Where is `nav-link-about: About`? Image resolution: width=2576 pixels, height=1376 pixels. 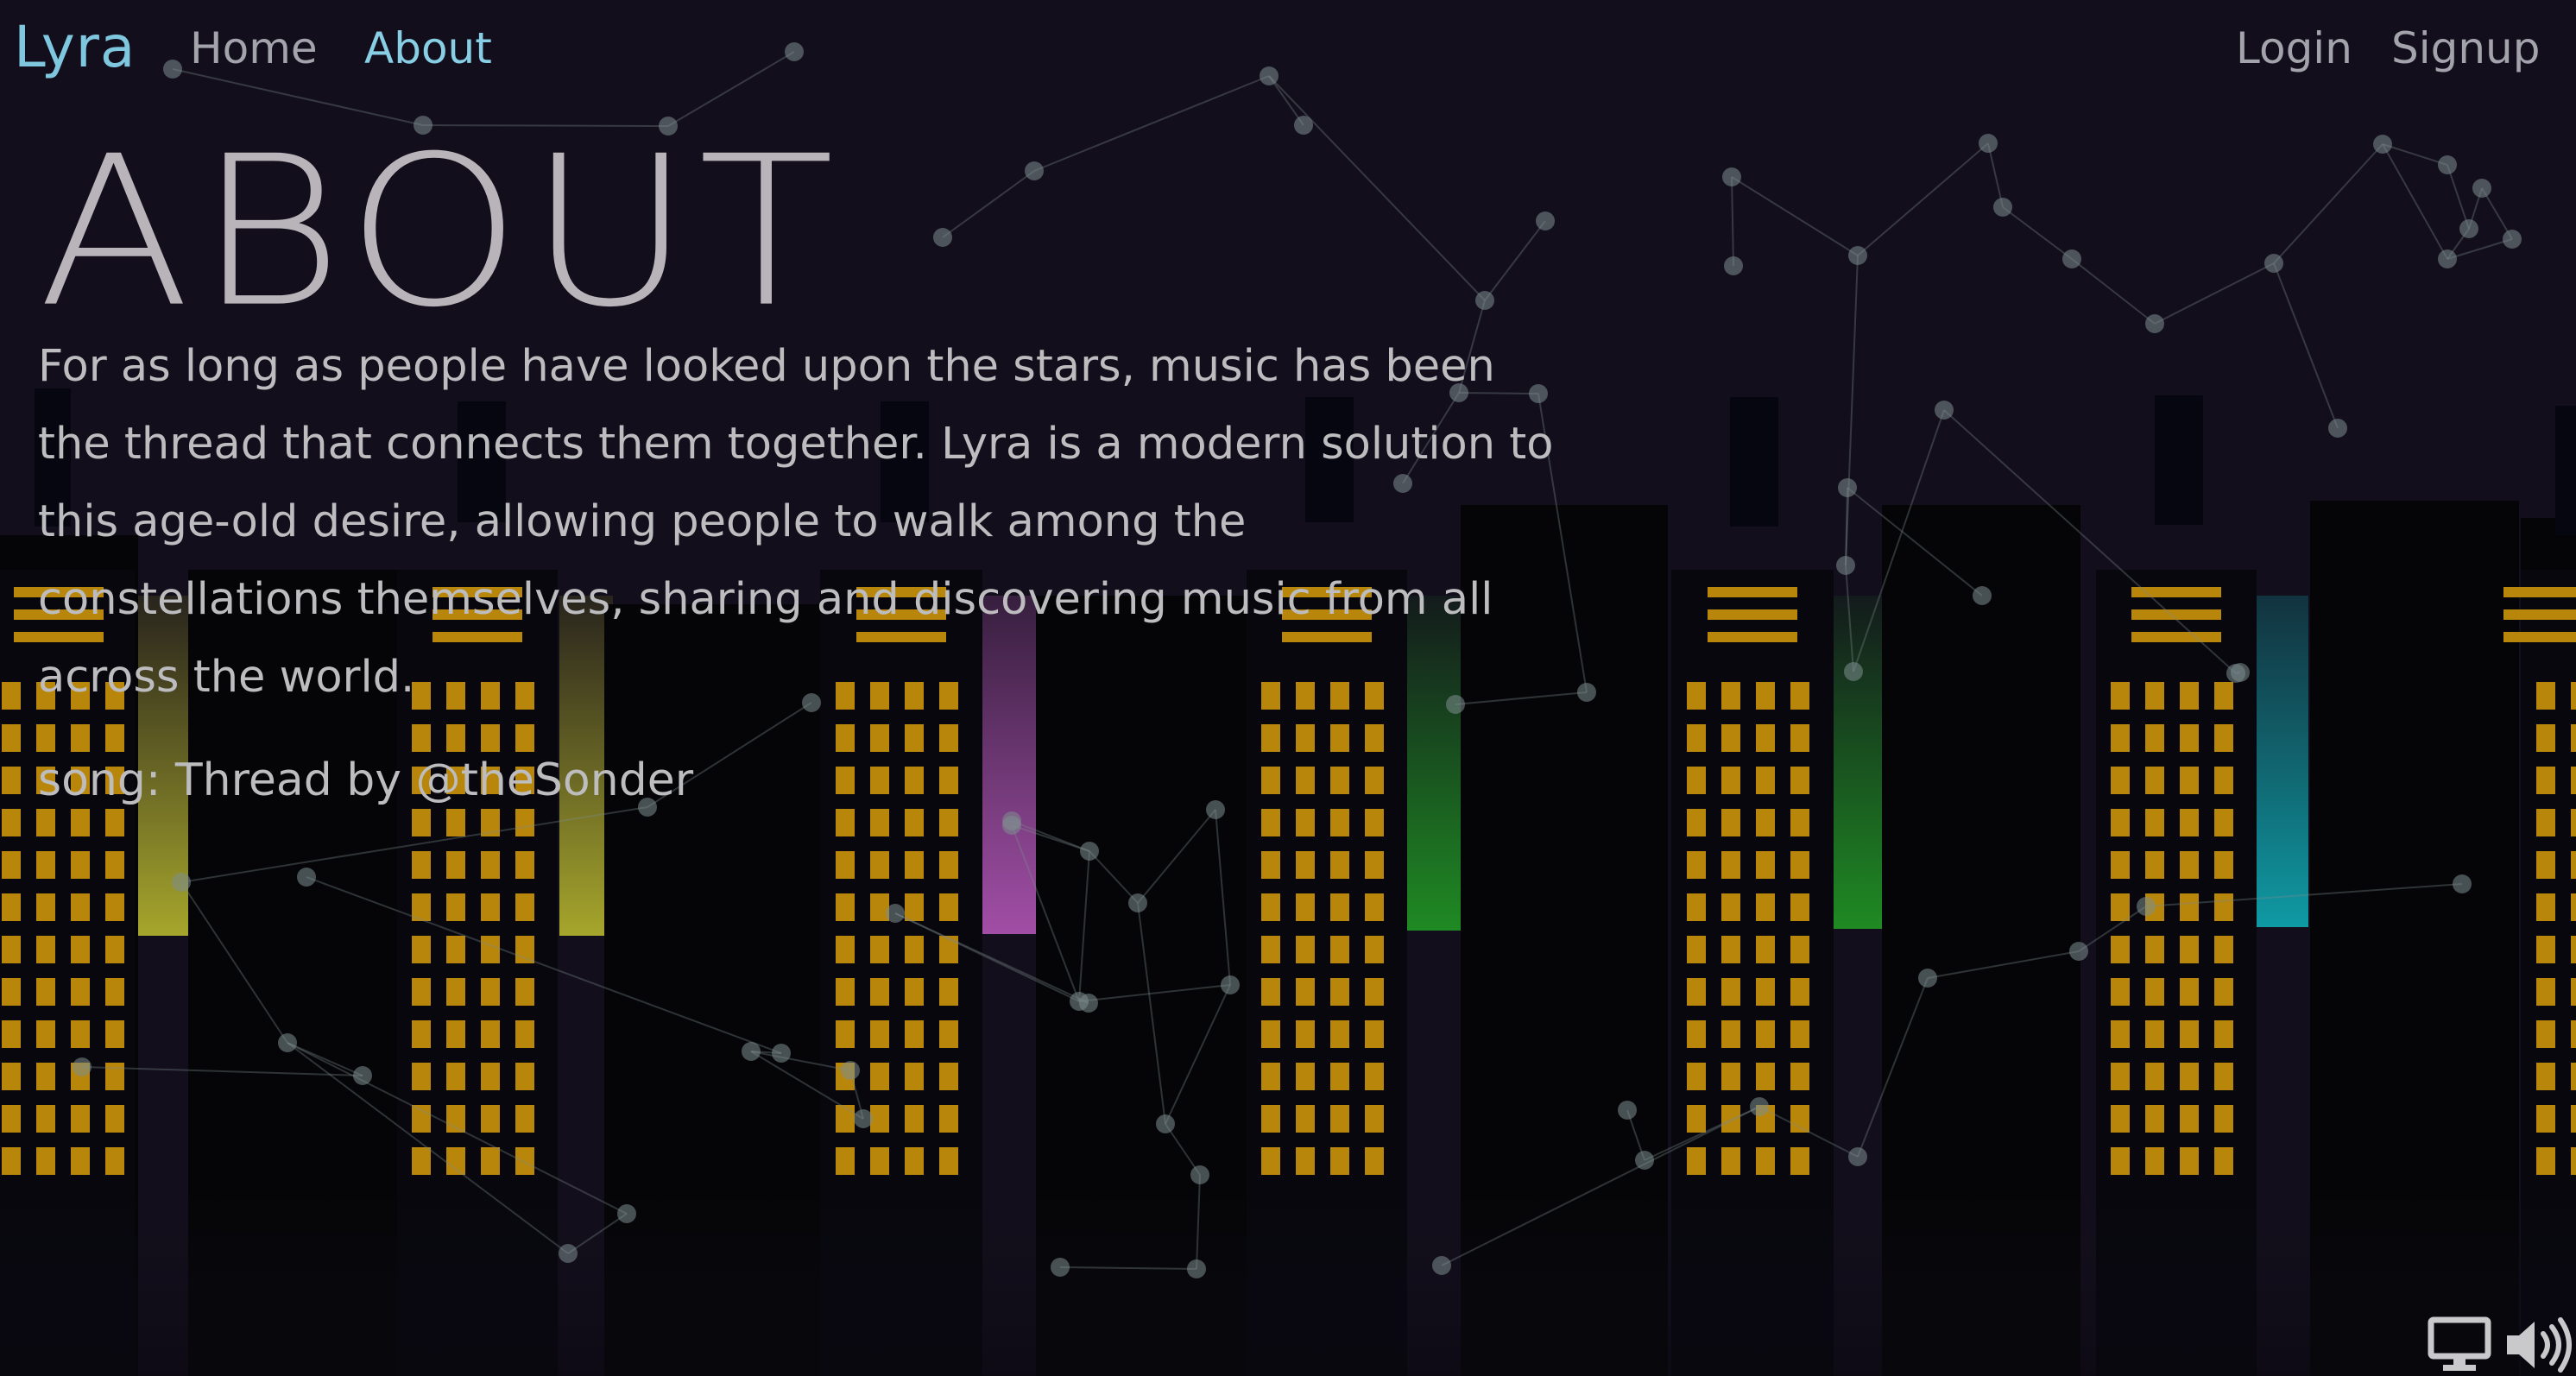
nav-link-about: About is located at coordinates (428, 48).